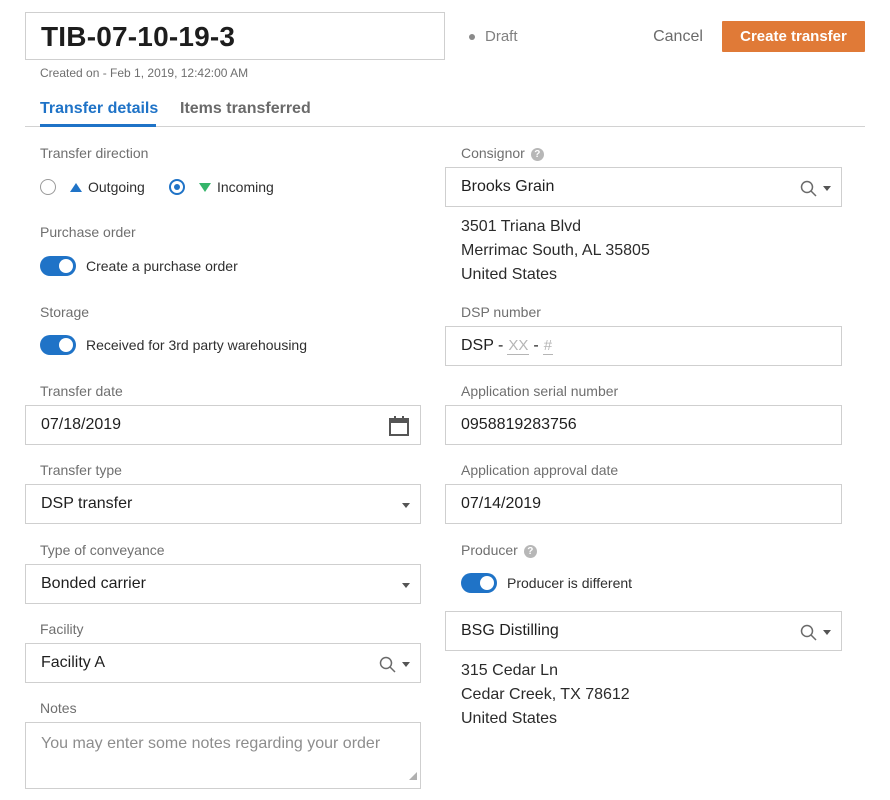 The height and width of the screenshot is (800, 890). What do you see at coordinates (88, 232) in the screenshot?
I see `purchase-order-label: Purchase order` at bounding box center [88, 232].